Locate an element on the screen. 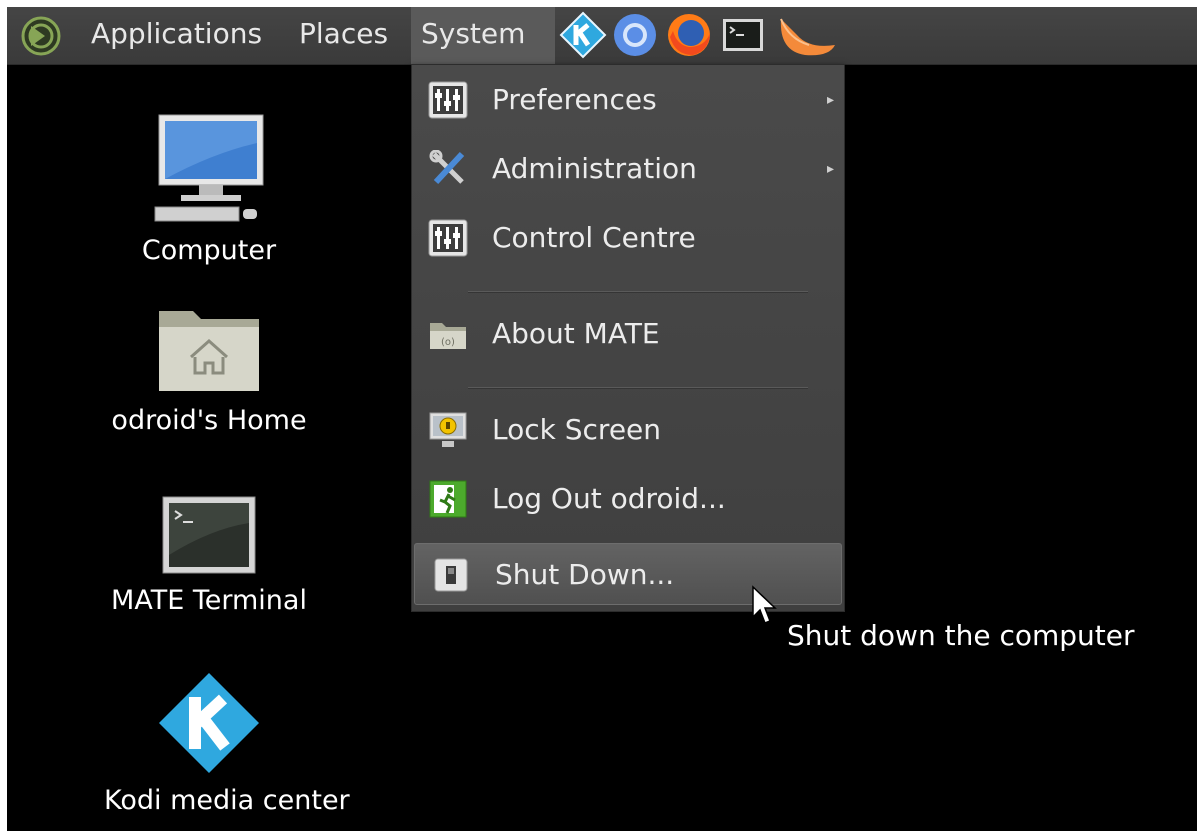  menu-system: System is located at coordinates (483, 35).